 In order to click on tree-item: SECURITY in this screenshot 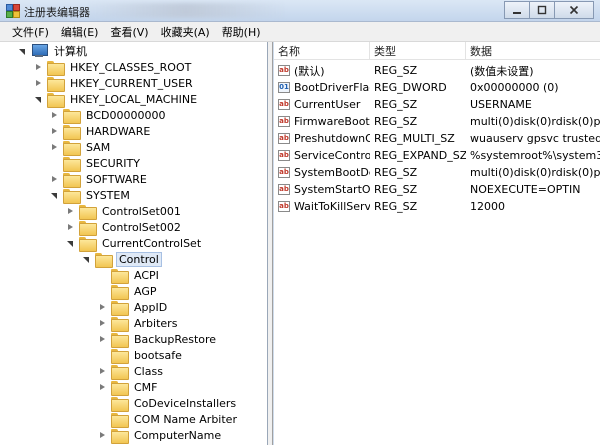, I will do `click(96, 163)`.